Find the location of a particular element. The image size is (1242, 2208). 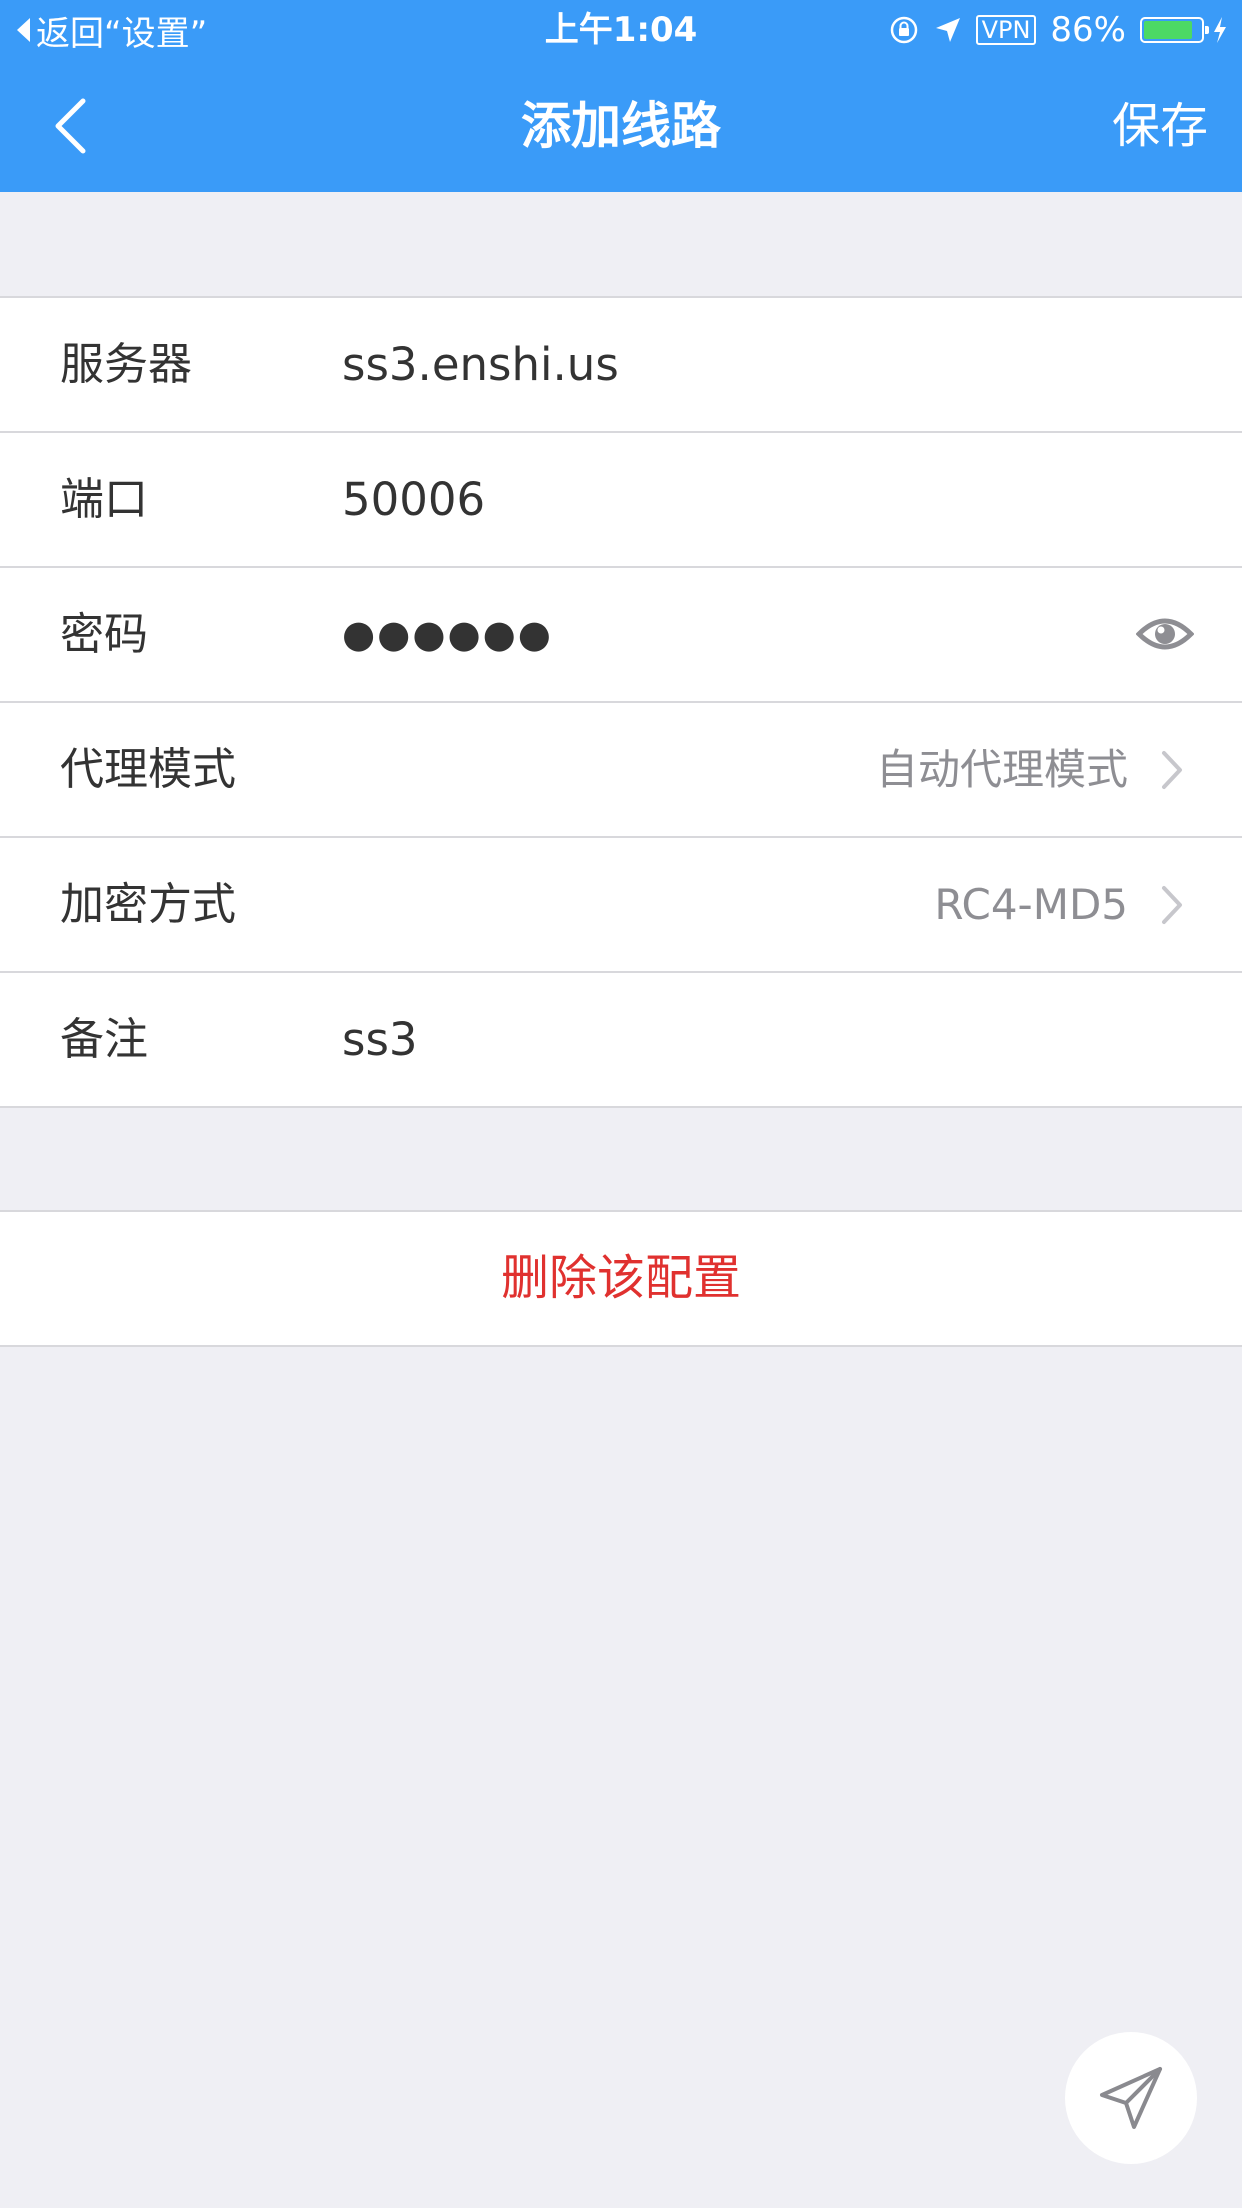

paper-plane-icon is located at coordinates (1131, 2098).